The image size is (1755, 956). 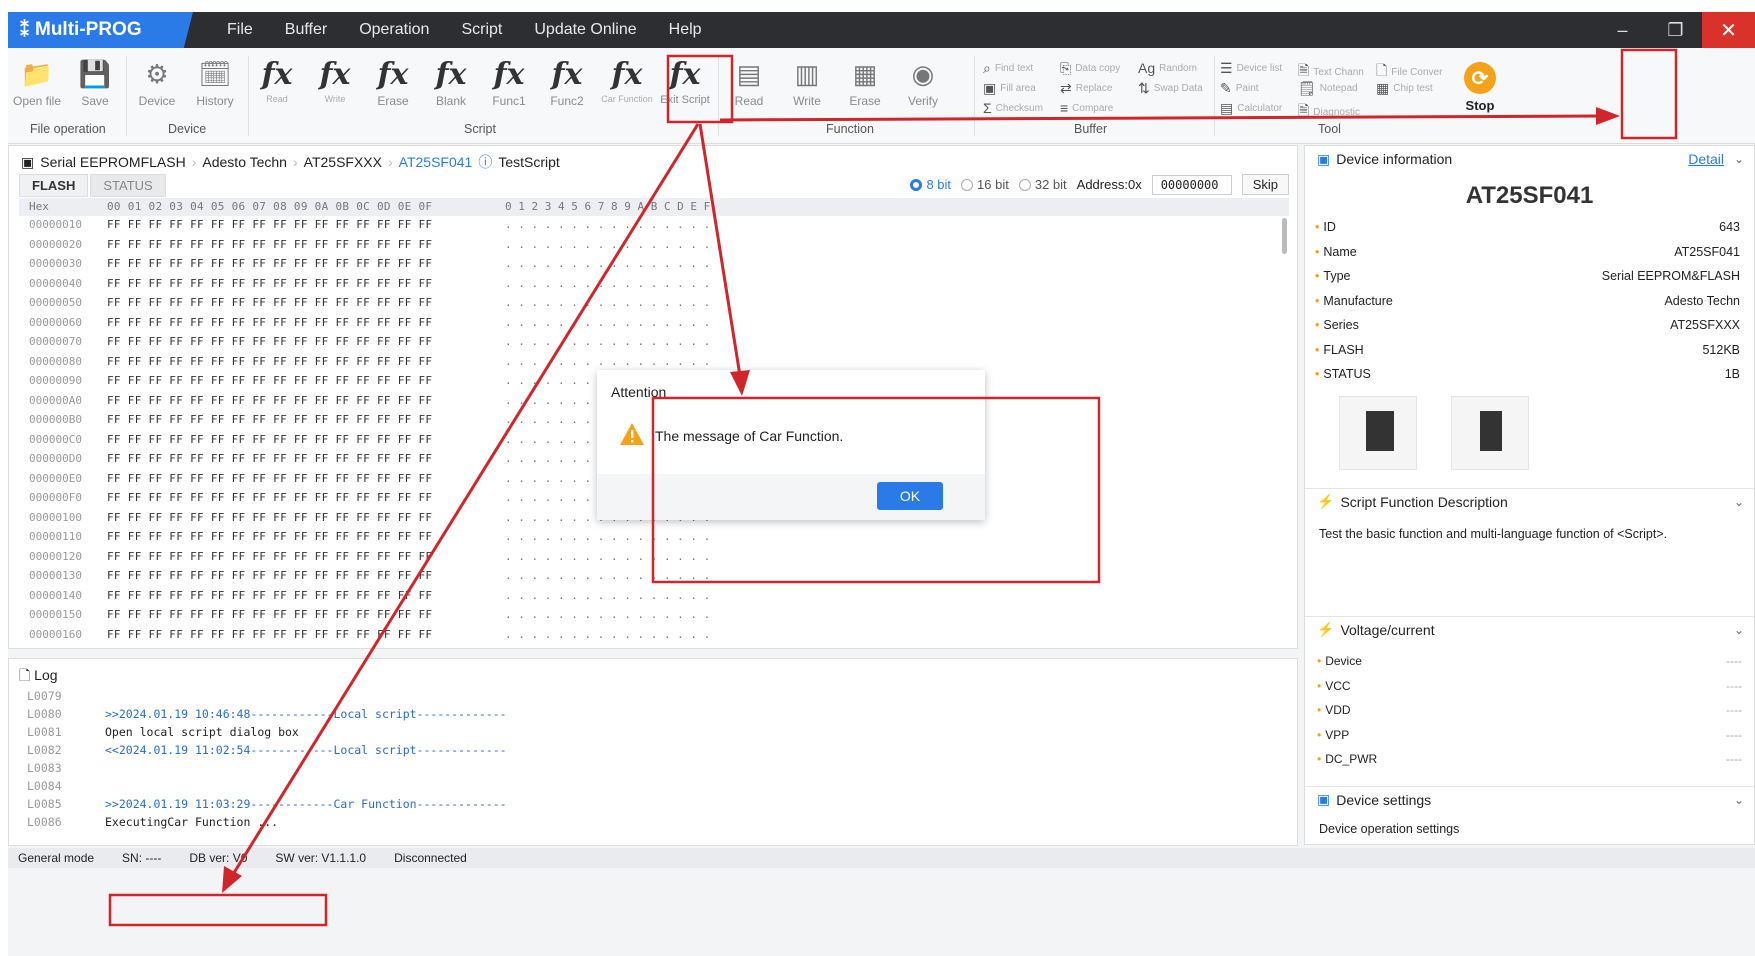 What do you see at coordinates (1226, 68) in the screenshot?
I see `list-icon: ☰` at bounding box center [1226, 68].